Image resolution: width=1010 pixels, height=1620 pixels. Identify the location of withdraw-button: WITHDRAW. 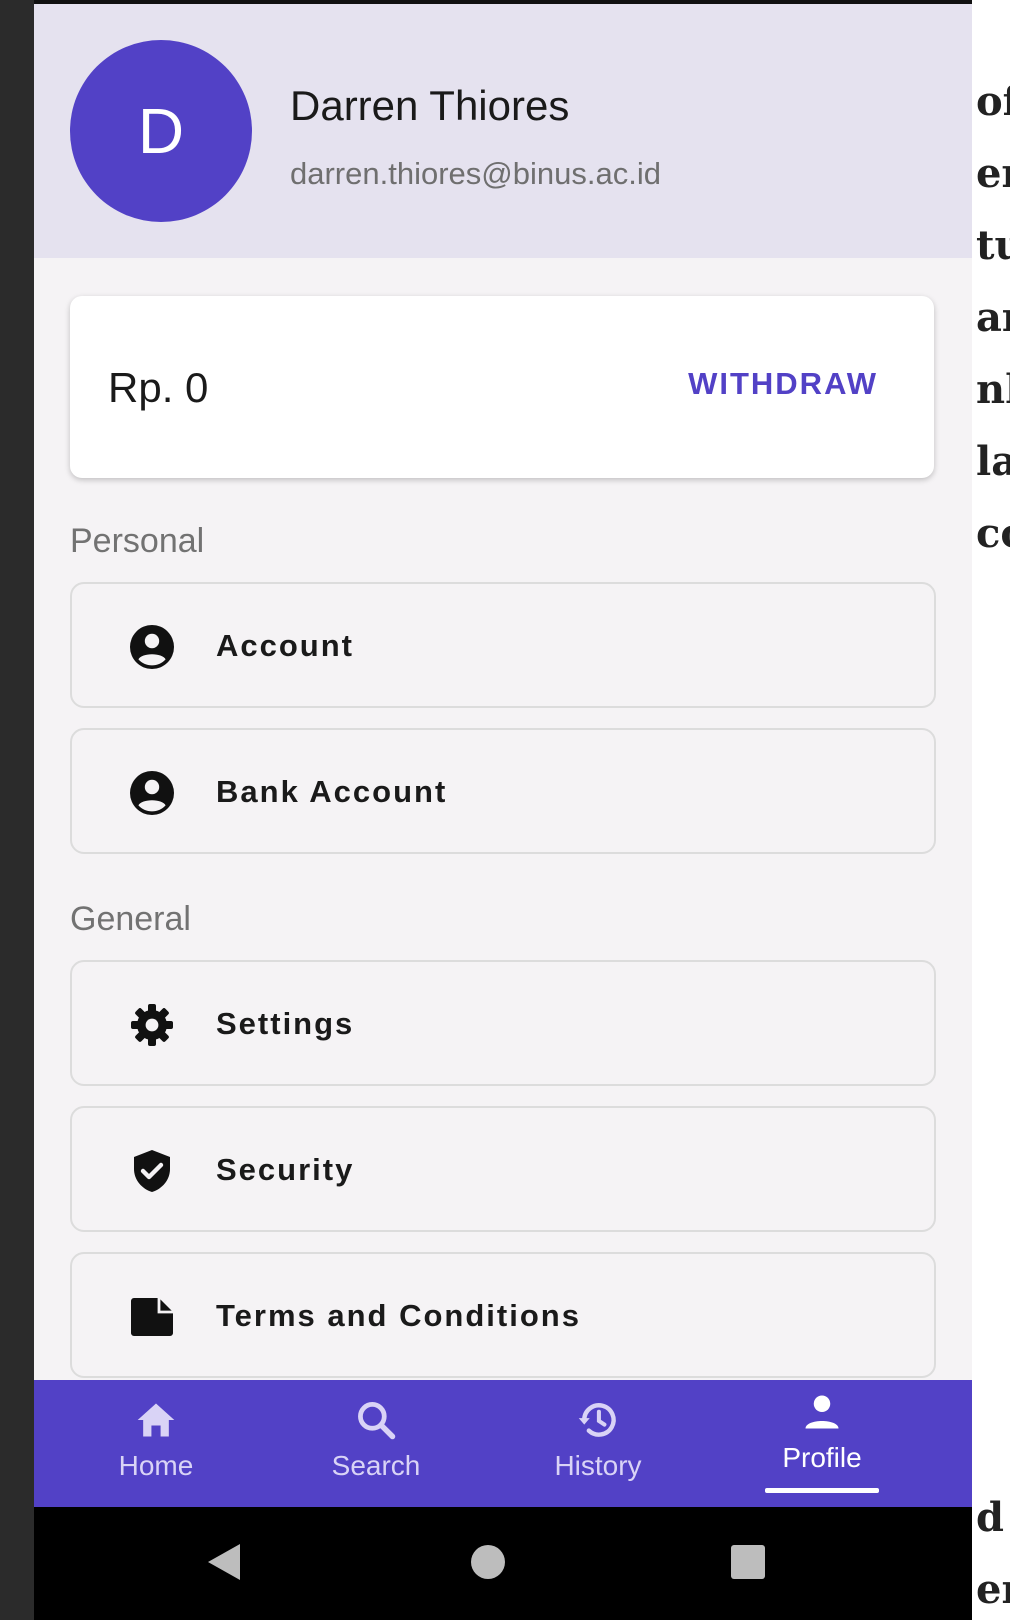
(783, 384).